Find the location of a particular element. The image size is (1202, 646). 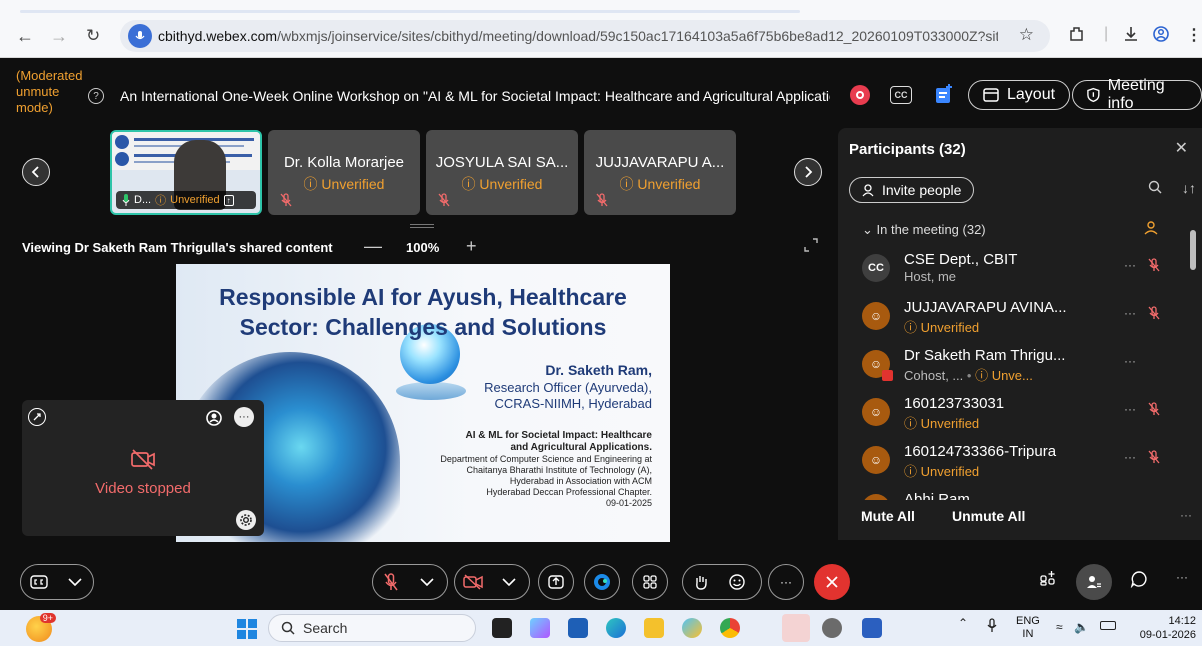

ai-app-icon is located at coordinates (692, 628).